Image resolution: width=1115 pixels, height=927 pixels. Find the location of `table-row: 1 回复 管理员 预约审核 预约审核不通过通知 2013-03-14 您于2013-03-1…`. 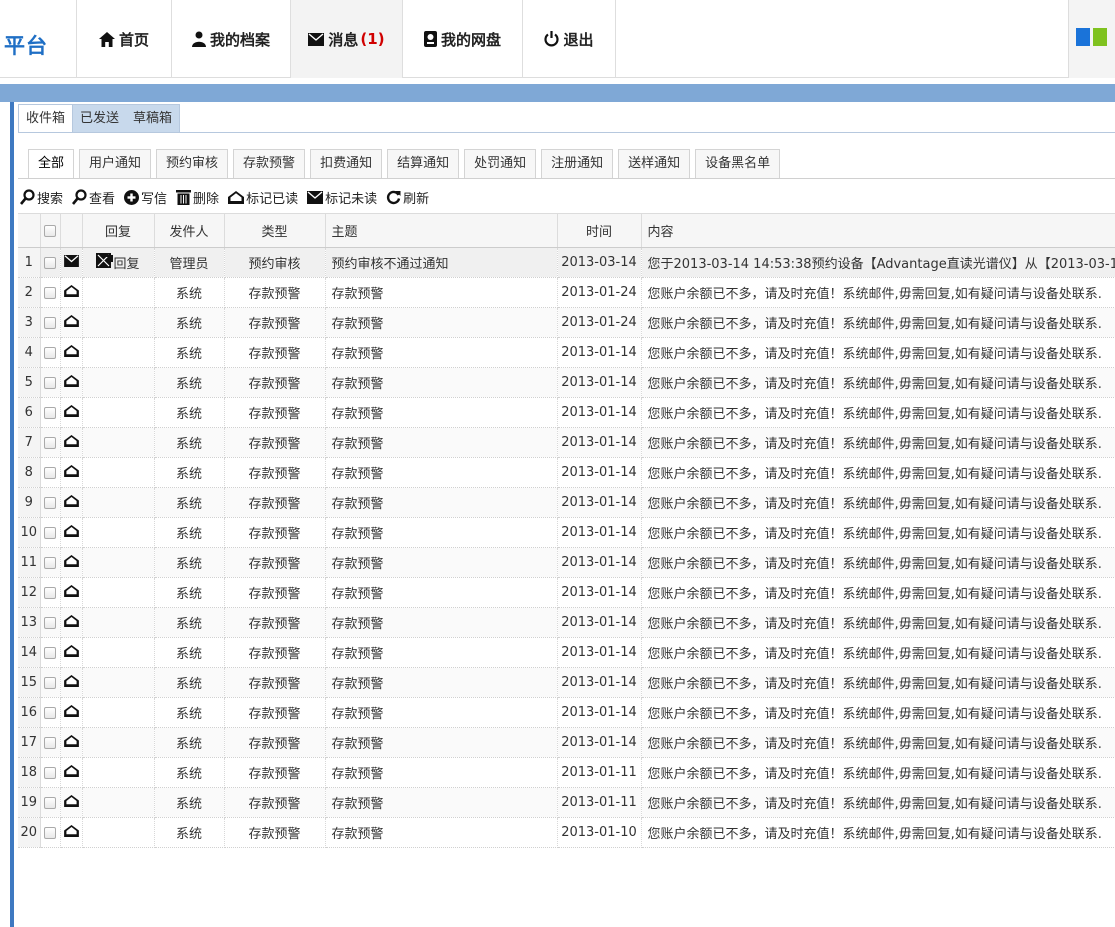

table-row: 1 回复 管理员 预约审核 预约审核不通过通知 2013-03-14 您于2013-03-1… is located at coordinates (566, 262).